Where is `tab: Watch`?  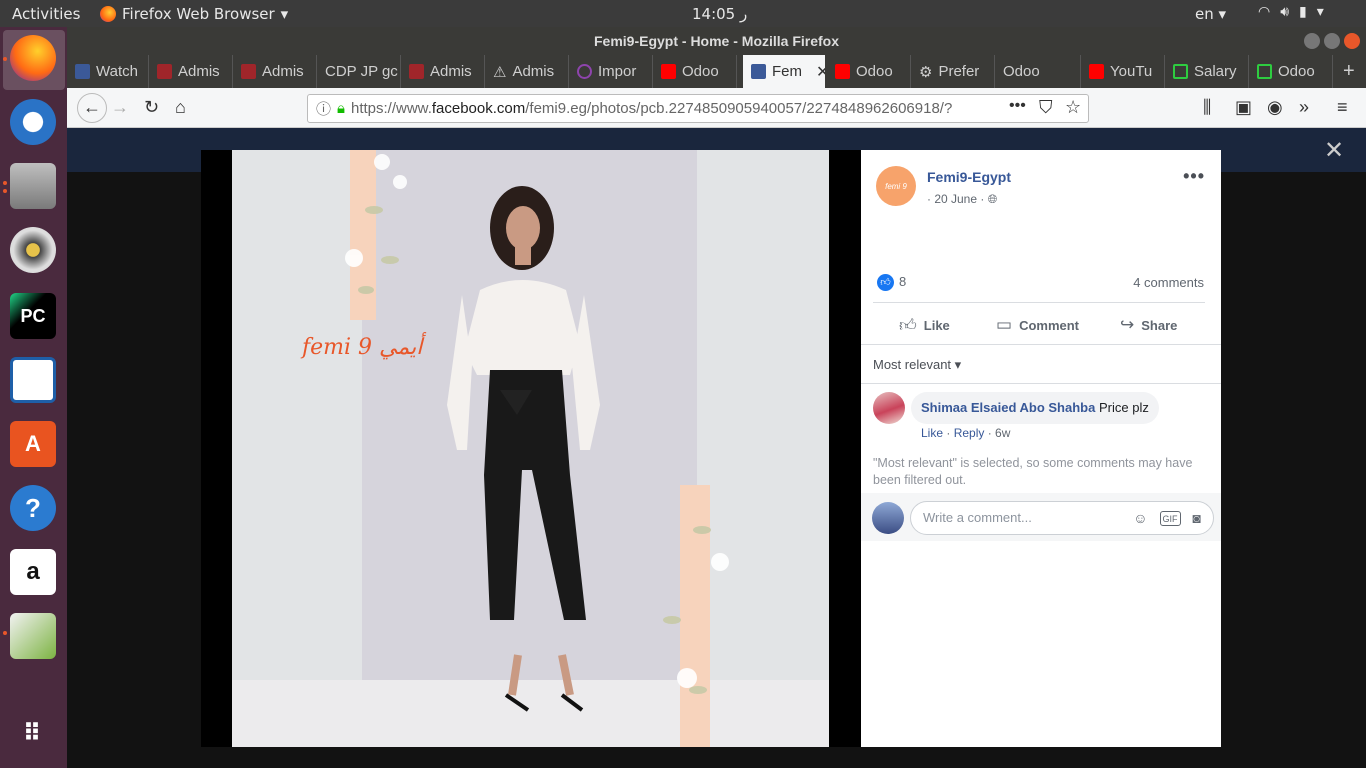 tab: Watch is located at coordinates (108, 71).